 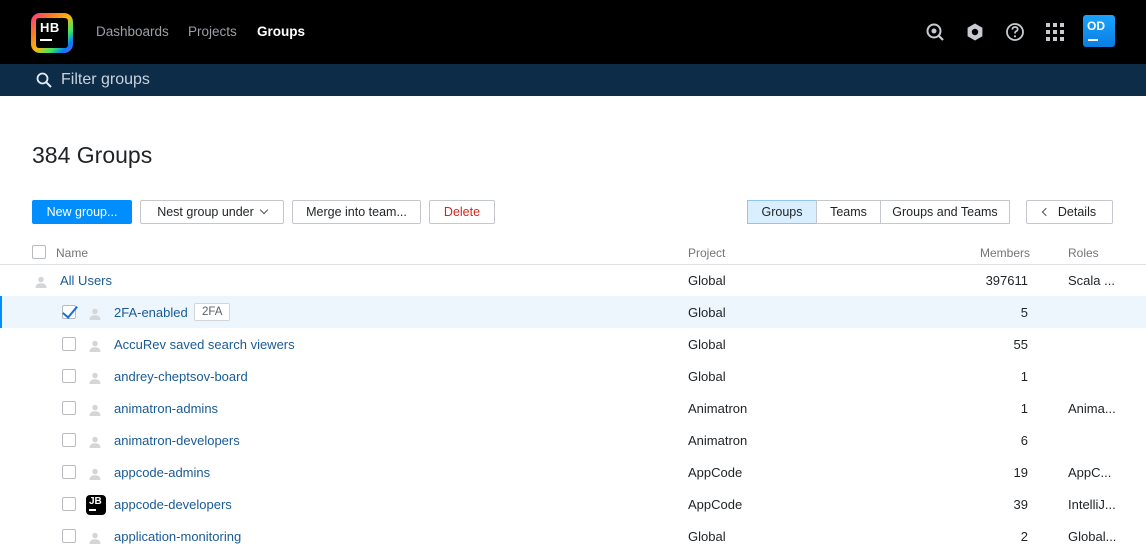 I want to click on search-icon, so click(x=44, y=80).